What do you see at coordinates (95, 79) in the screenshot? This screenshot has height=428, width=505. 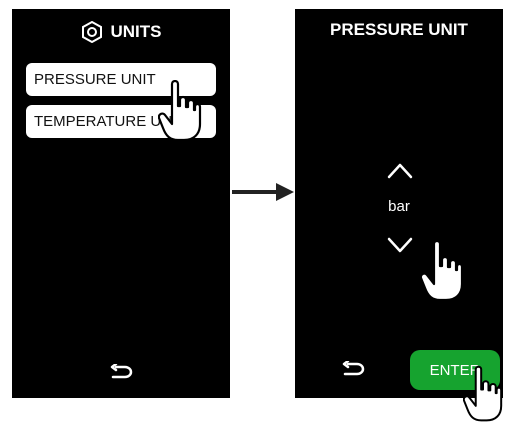 I see `menu-item-label: PRESSURE UNIT` at bounding box center [95, 79].